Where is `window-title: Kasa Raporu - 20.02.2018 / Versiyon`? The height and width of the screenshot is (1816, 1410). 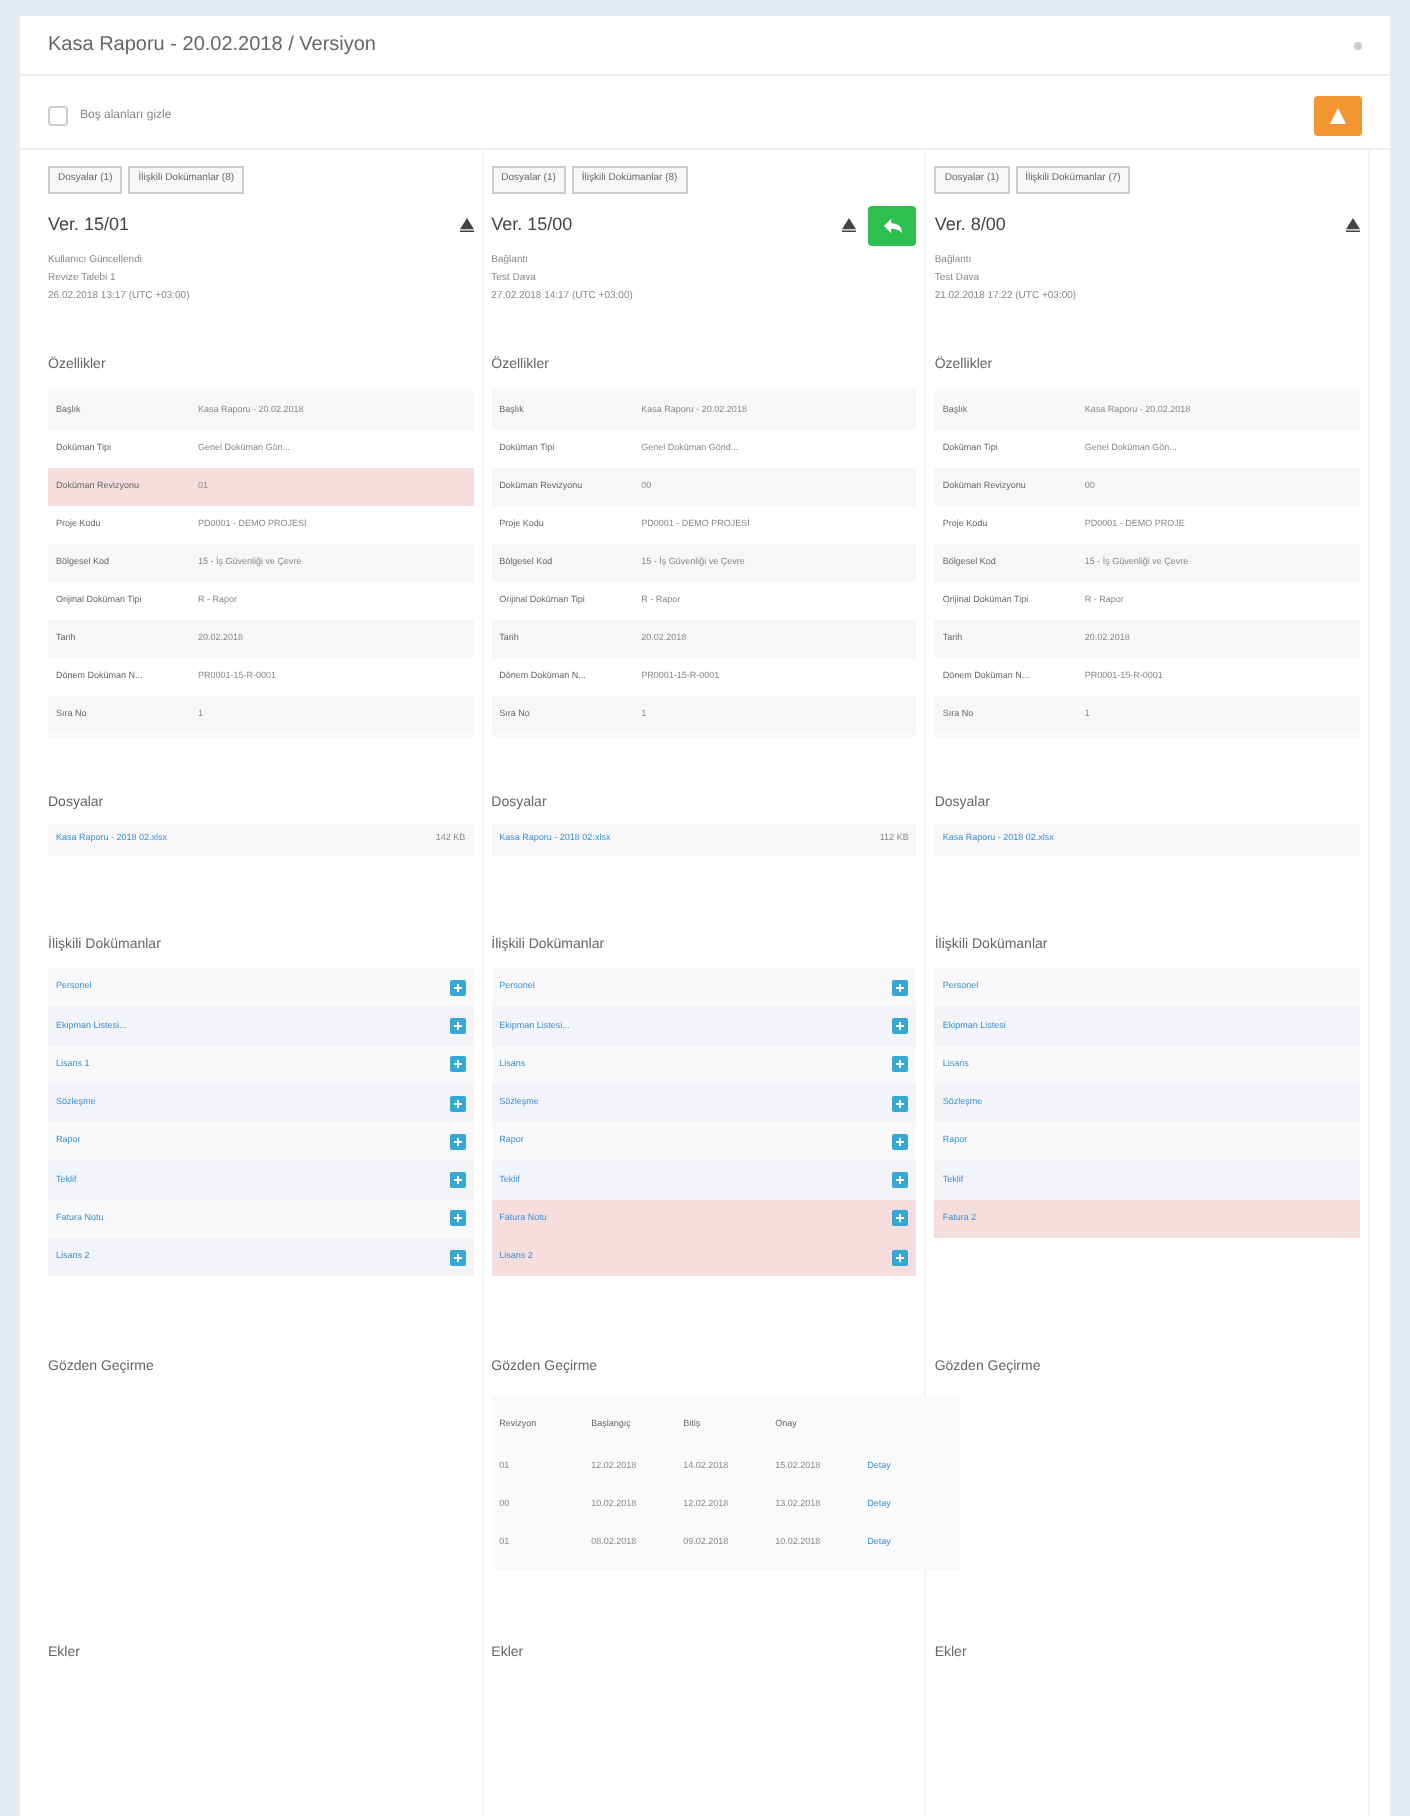 window-title: Kasa Raporu - 20.02.2018 / Versiyon is located at coordinates (212, 46).